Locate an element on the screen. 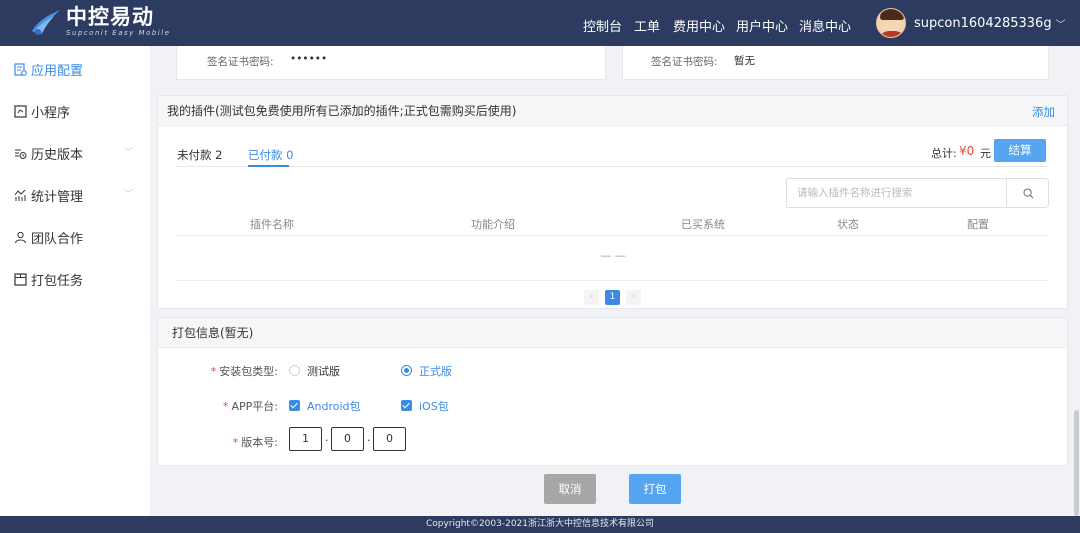 The height and width of the screenshot is (533, 1080). search-icon is located at coordinates (1028, 193).